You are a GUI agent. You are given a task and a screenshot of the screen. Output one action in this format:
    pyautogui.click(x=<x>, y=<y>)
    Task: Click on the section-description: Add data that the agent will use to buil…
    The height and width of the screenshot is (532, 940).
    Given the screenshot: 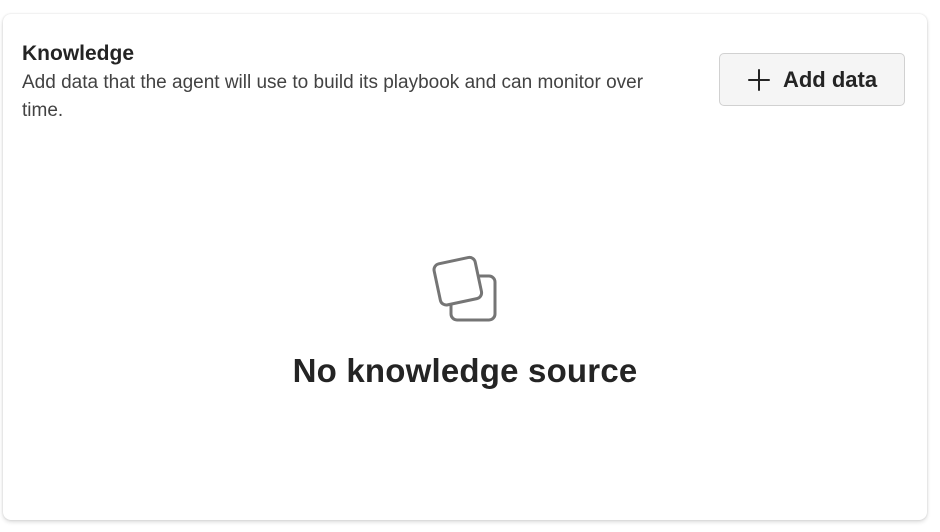 What is the action you would take?
    pyautogui.click(x=333, y=96)
    